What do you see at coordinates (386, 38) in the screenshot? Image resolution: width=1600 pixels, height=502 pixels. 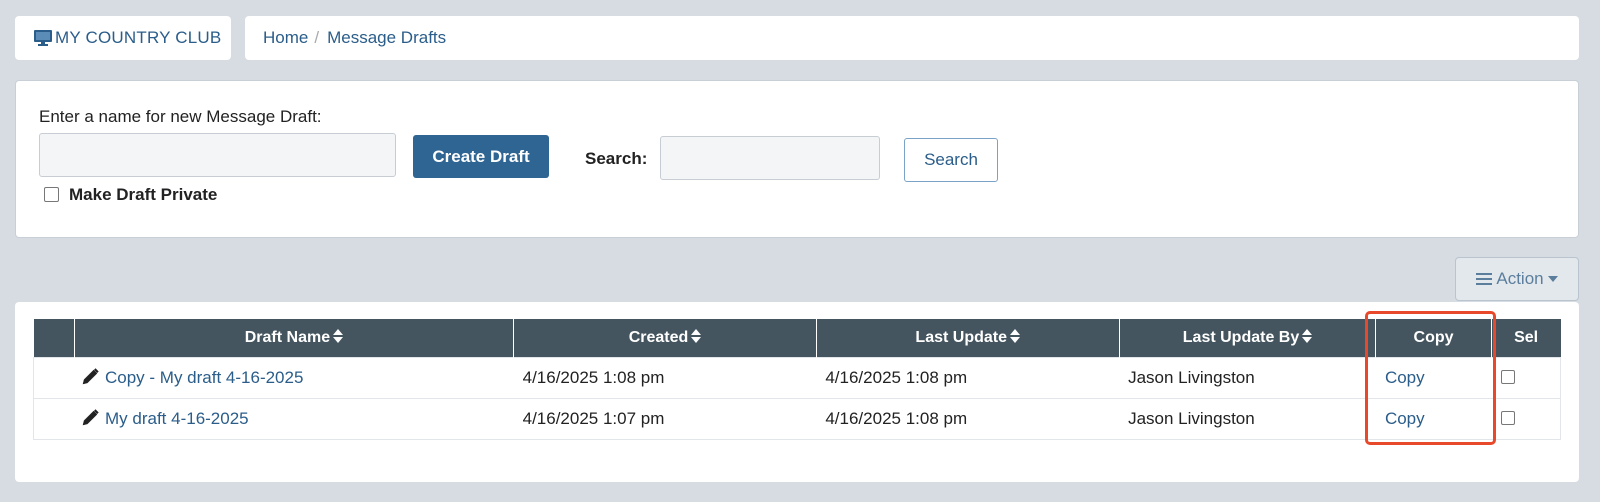 I see `breadcrumb-message-drafts: Message Drafts` at bounding box center [386, 38].